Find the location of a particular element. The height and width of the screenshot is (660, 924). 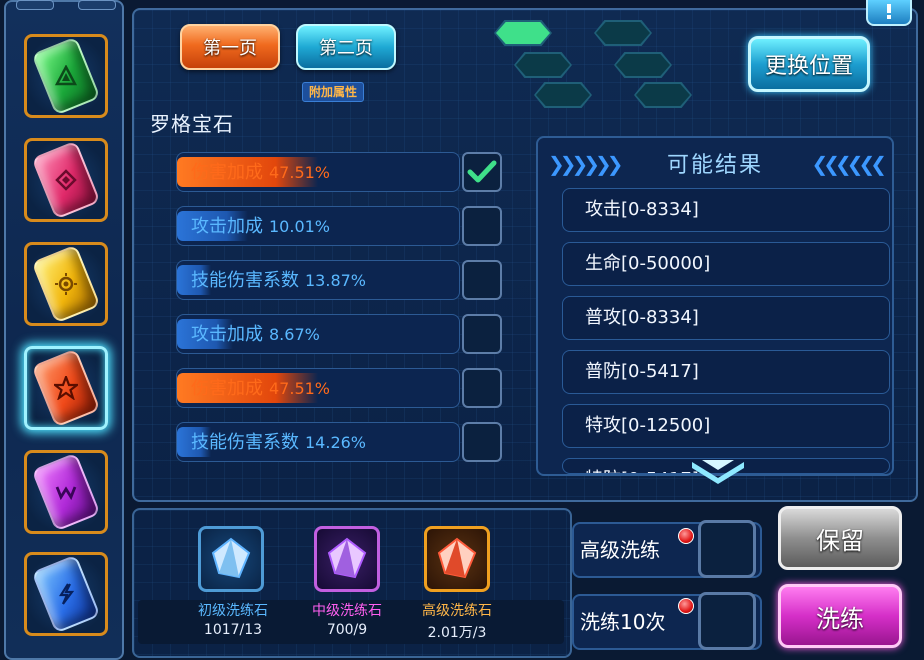

attribute-row: 技能伤害系数 14.26% is located at coordinates (318, 442).